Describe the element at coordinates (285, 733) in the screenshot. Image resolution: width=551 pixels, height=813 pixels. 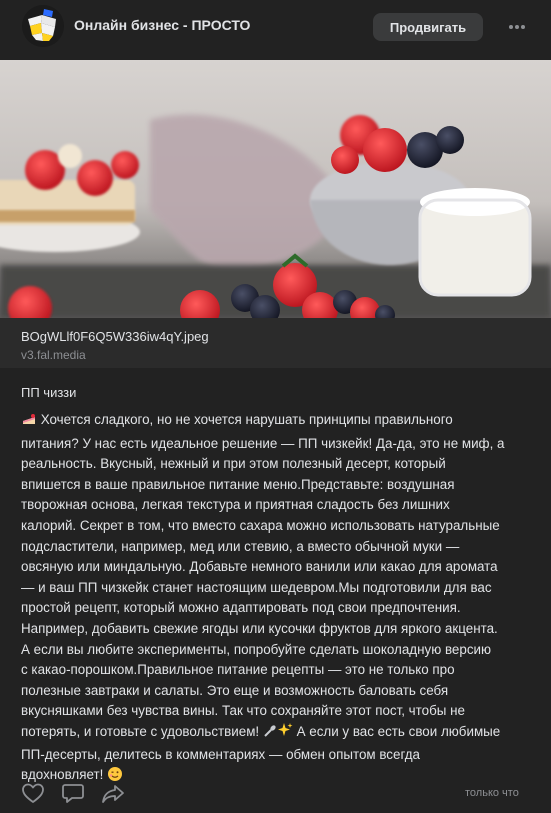
I see `sparkles-emoji-icon` at that location.